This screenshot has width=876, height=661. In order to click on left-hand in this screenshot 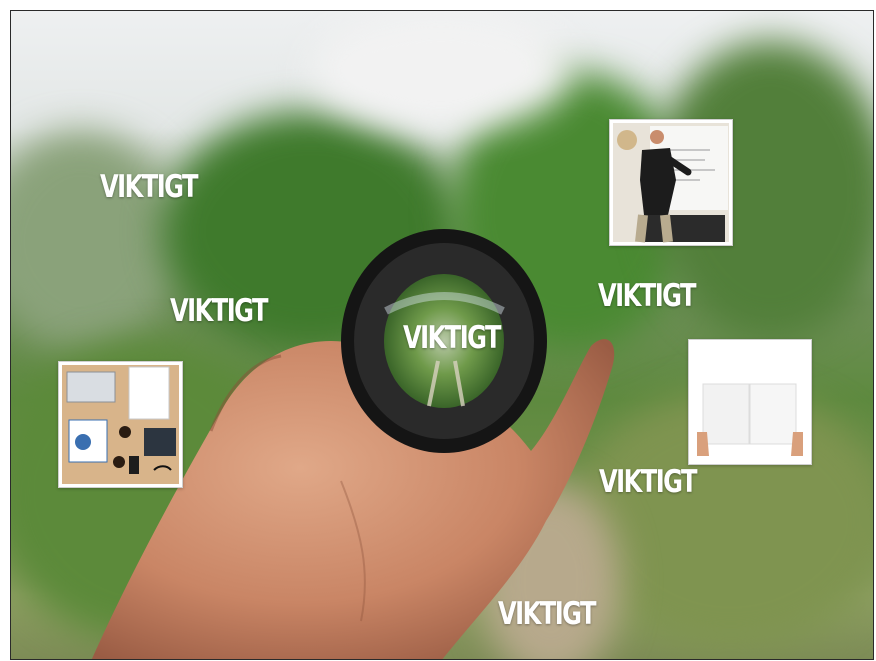, I will do `click(703, 444)`.